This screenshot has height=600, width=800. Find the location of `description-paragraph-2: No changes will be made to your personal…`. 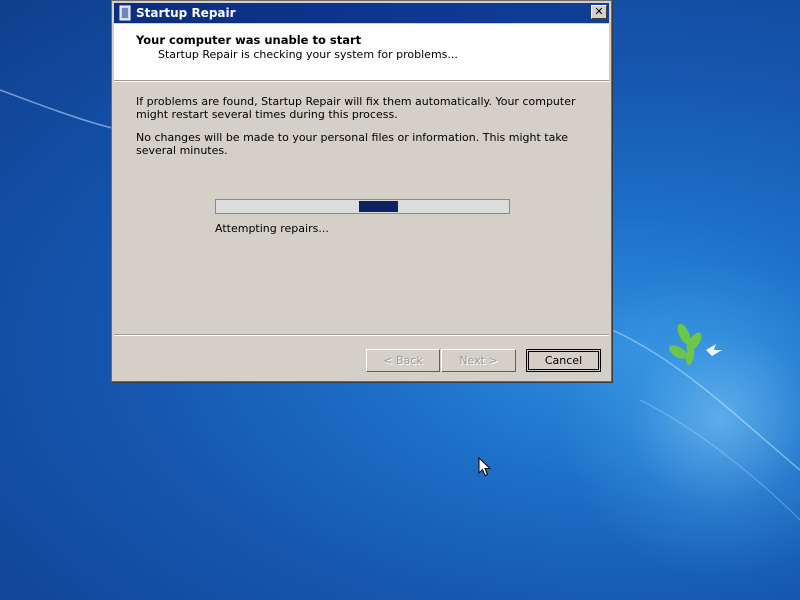

description-paragraph-2: No changes will be made to your personal… is located at coordinates (352, 144).